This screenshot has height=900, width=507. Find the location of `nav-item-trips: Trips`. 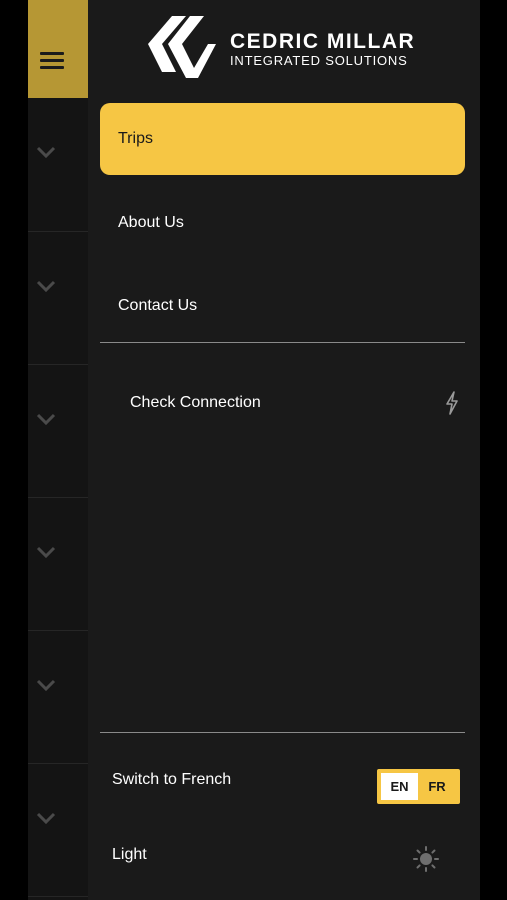

nav-item-trips: Trips is located at coordinates (282, 139).